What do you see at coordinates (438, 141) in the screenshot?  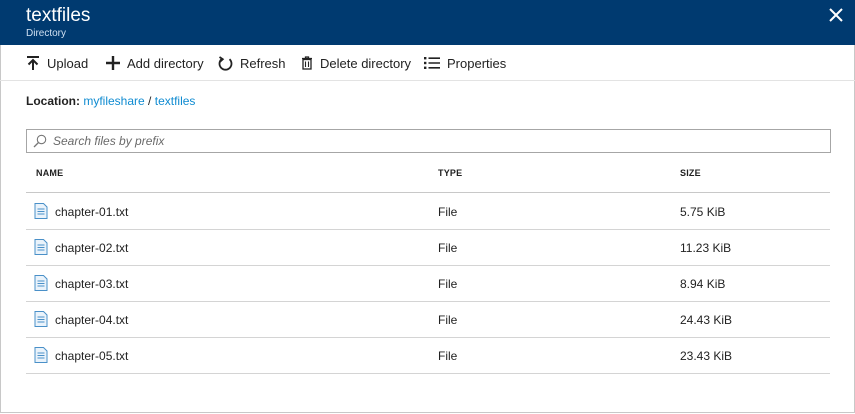 I see `search-input` at bounding box center [438, 141].